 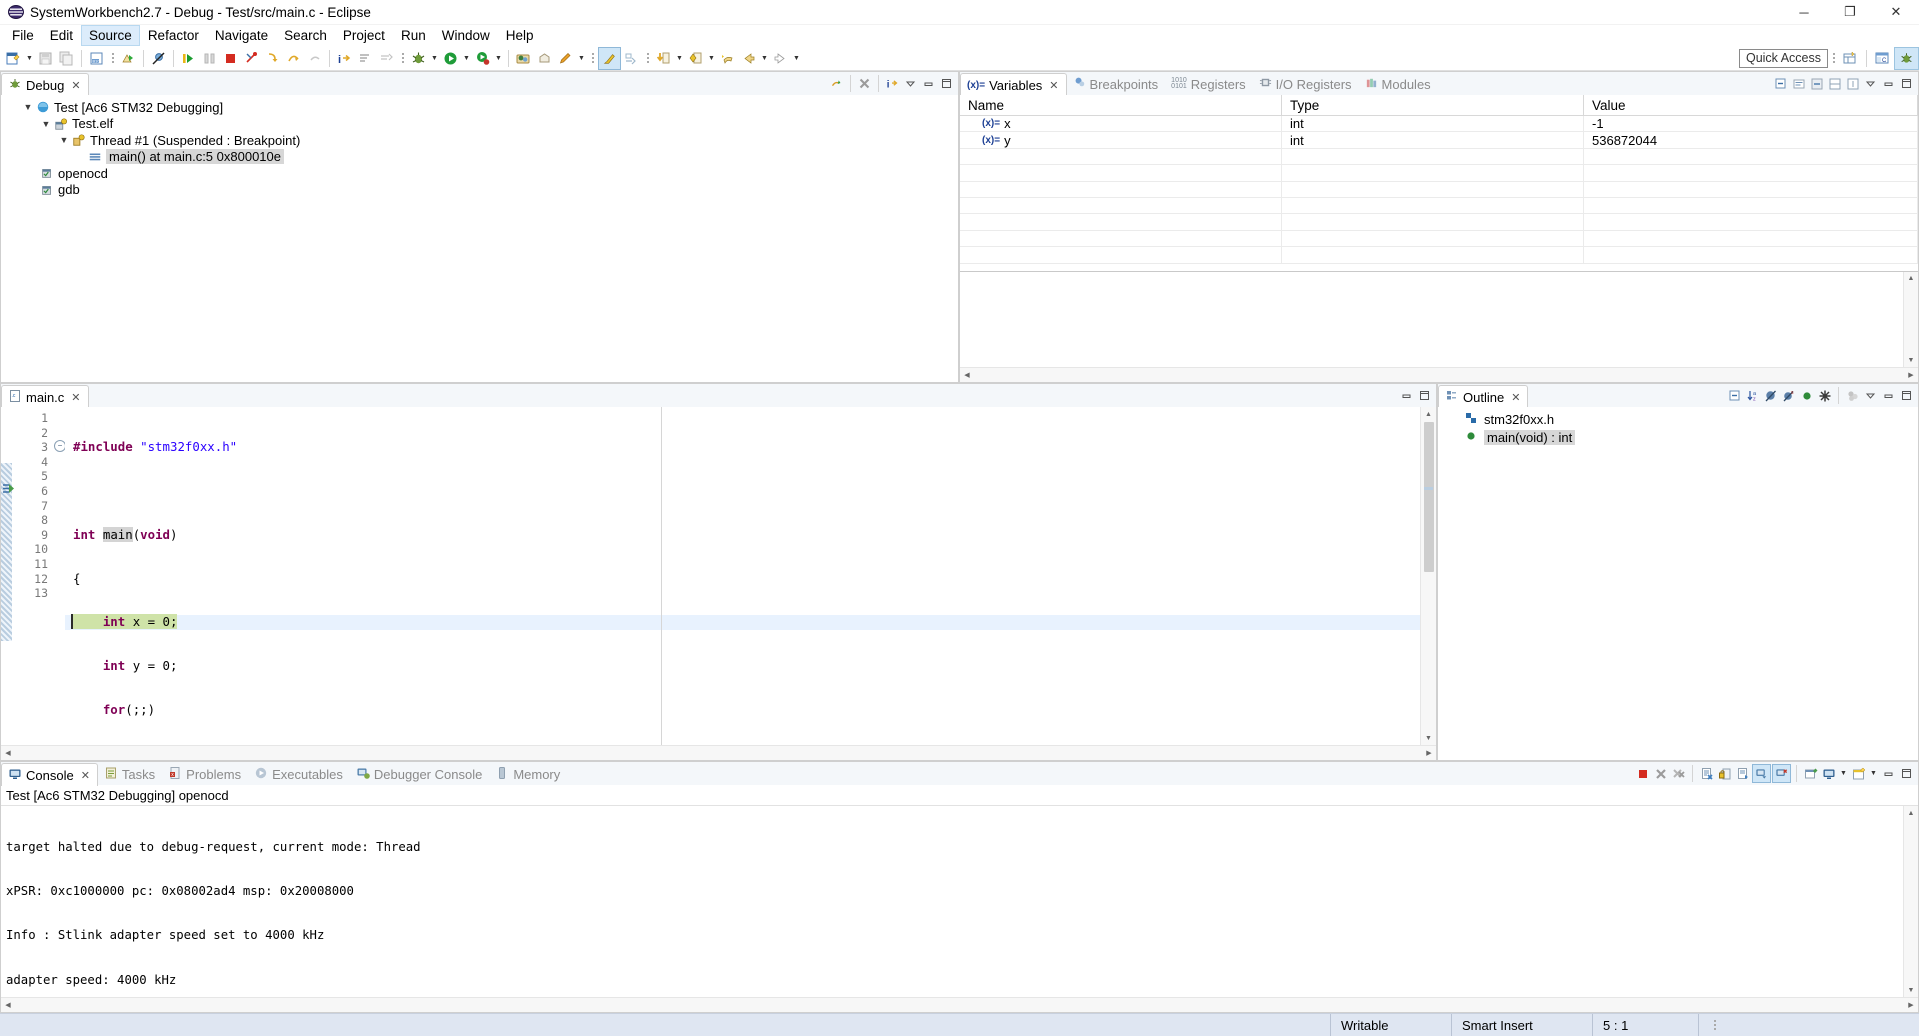 What do you see at coordinates (498, 58) in the screenshot?
I see `external-tools-dropdown-chevron-down-icon: ▼` at bounding box center [498, 58].